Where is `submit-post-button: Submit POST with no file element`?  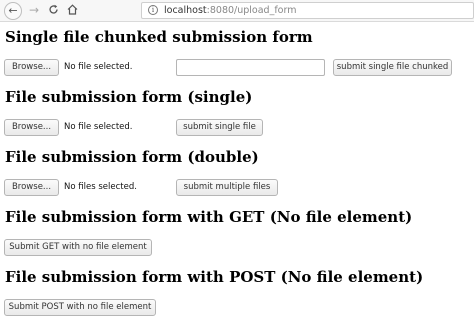
submit-post-button: Submit POST with no file element is located at coordinates (80, 307).